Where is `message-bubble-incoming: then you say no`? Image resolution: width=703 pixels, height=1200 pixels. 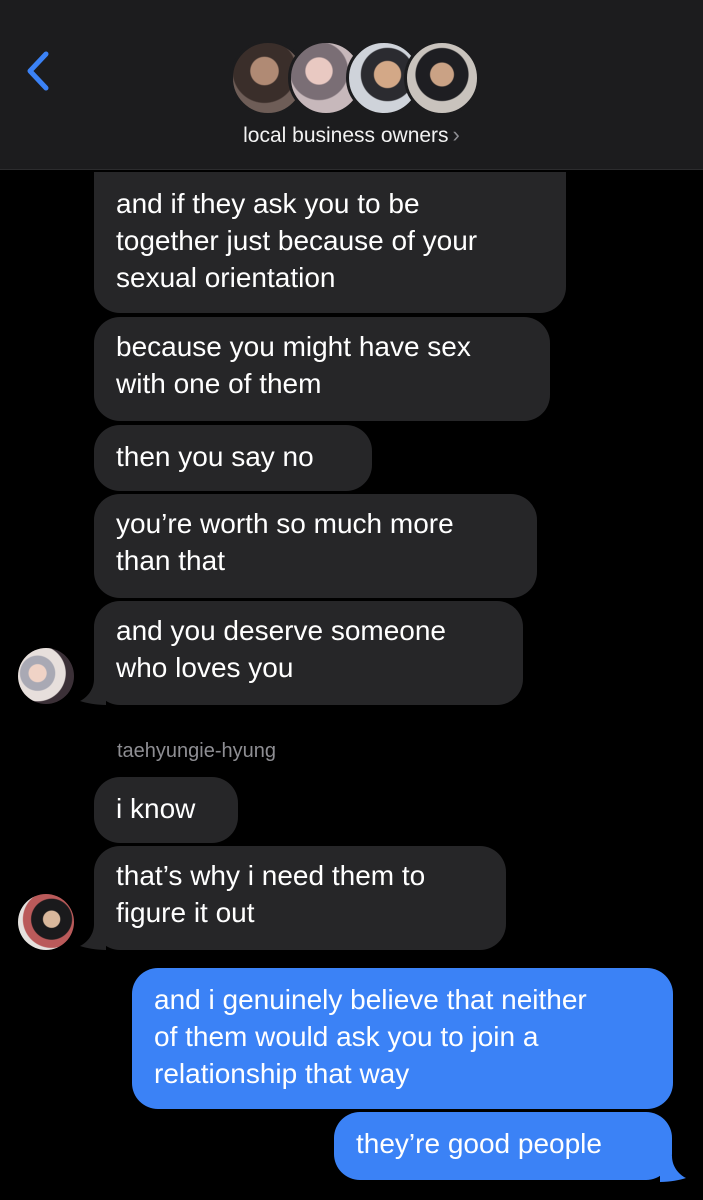 message-bubble-incoming: then you say no is located at coordinates (233, 458).